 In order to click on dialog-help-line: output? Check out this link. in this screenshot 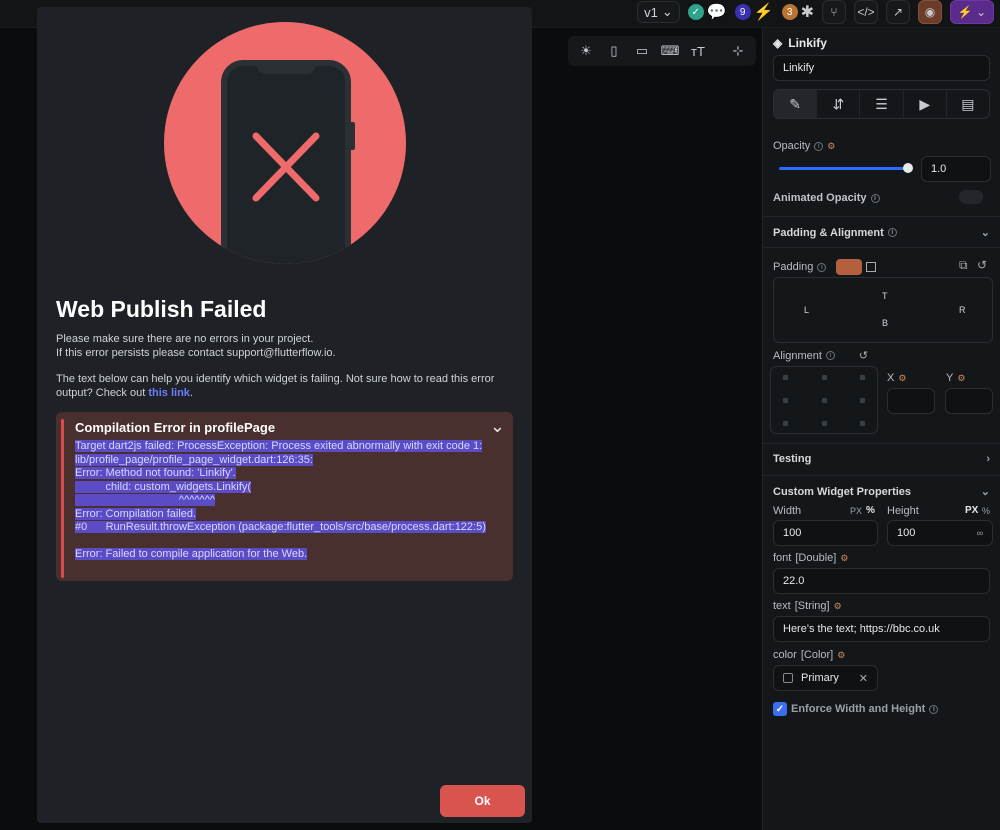, I will do `click(291, 393)`.